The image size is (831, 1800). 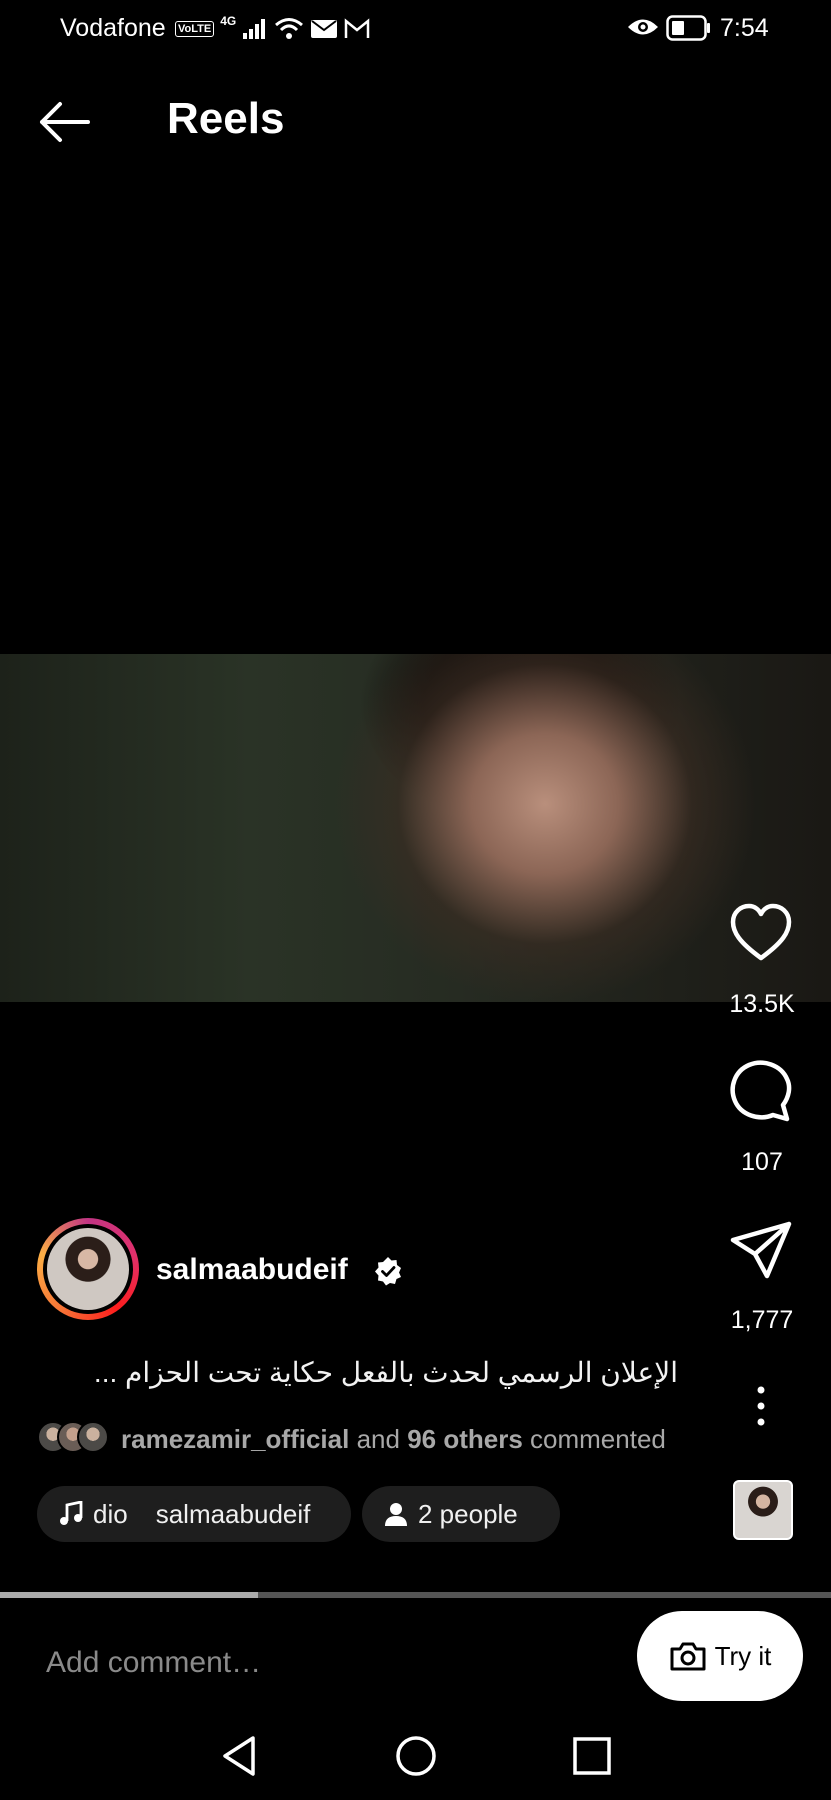 I want to click on commenter-avatars, so click(x=73, y=1437).